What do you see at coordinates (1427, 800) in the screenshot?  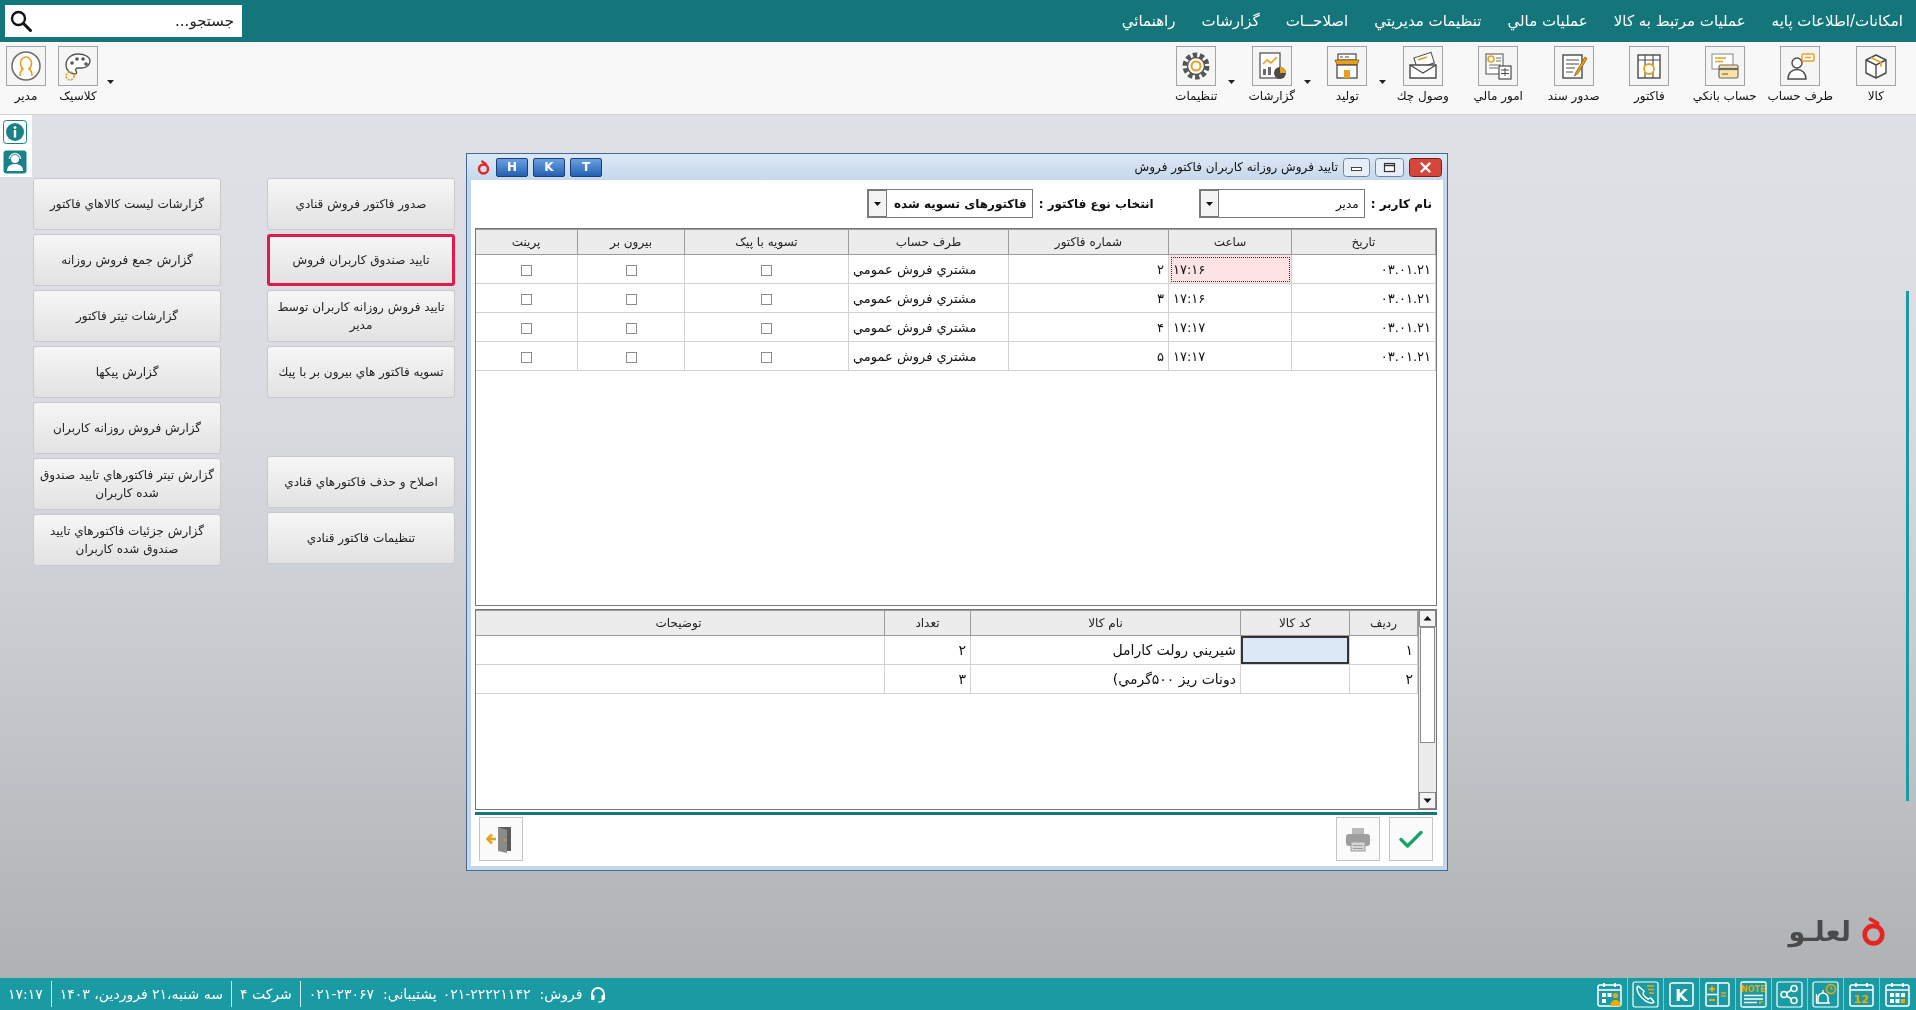 I see `arrow-down-icon` at bounding box center [1427, 800].